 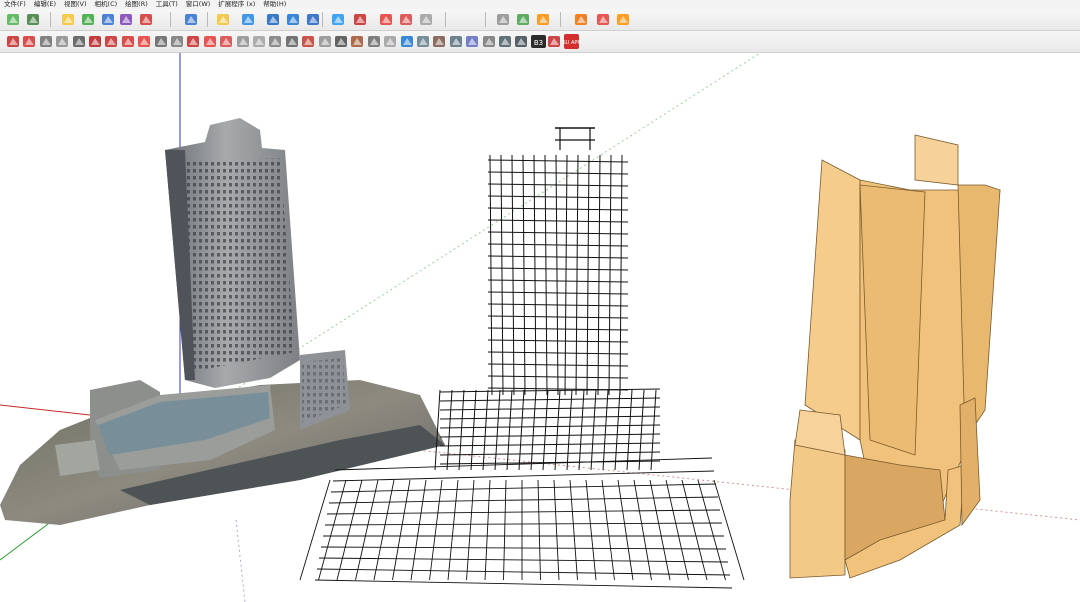 I want to click on sketchup-logo-icon, so click(x=554, y=41).